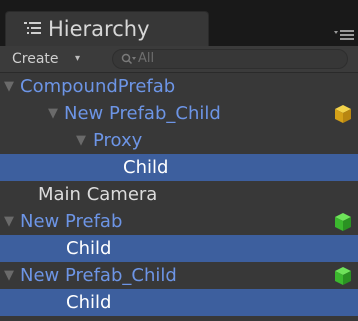  Describe the element at coordinates (35, 59) in the screenshot. I see `create-label: Create` at that location.